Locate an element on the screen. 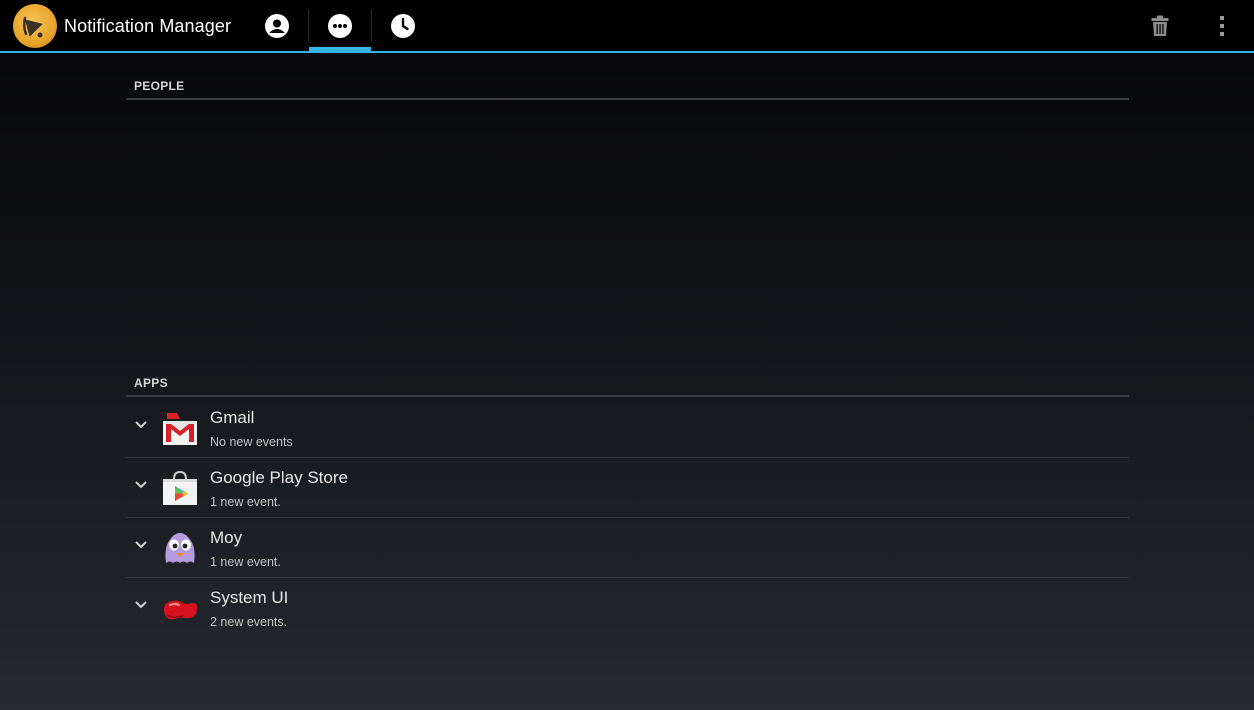  tab-history is located at coordinates (403, 25).